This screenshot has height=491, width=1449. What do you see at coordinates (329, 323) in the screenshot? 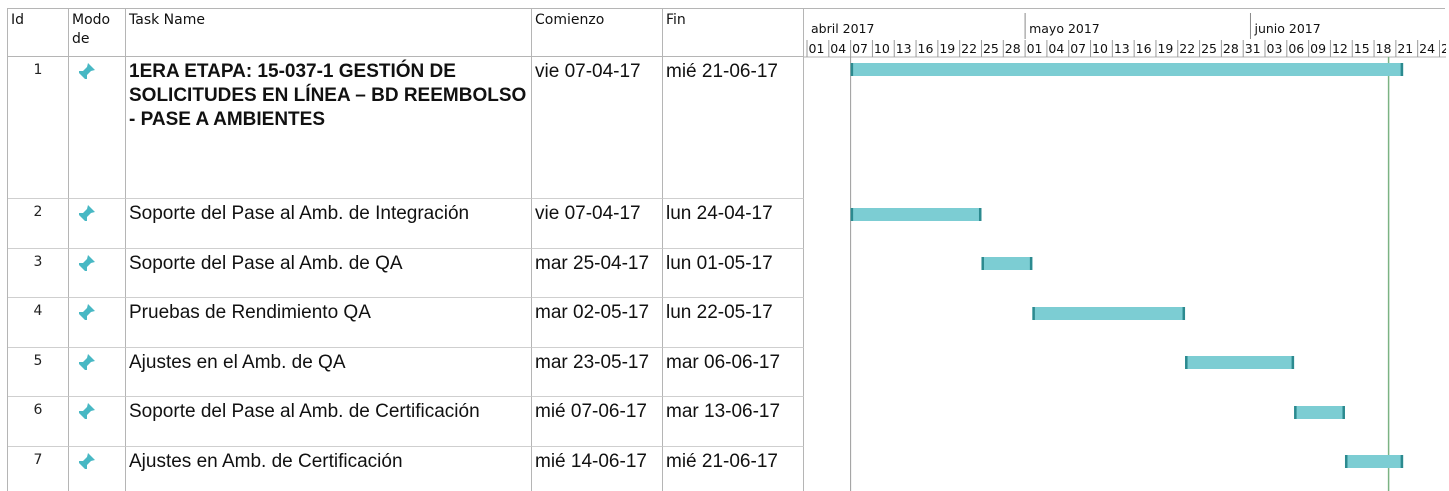
I see `task-name: Pruebas de Rendimiento QA` at bounding box center [329, 323].